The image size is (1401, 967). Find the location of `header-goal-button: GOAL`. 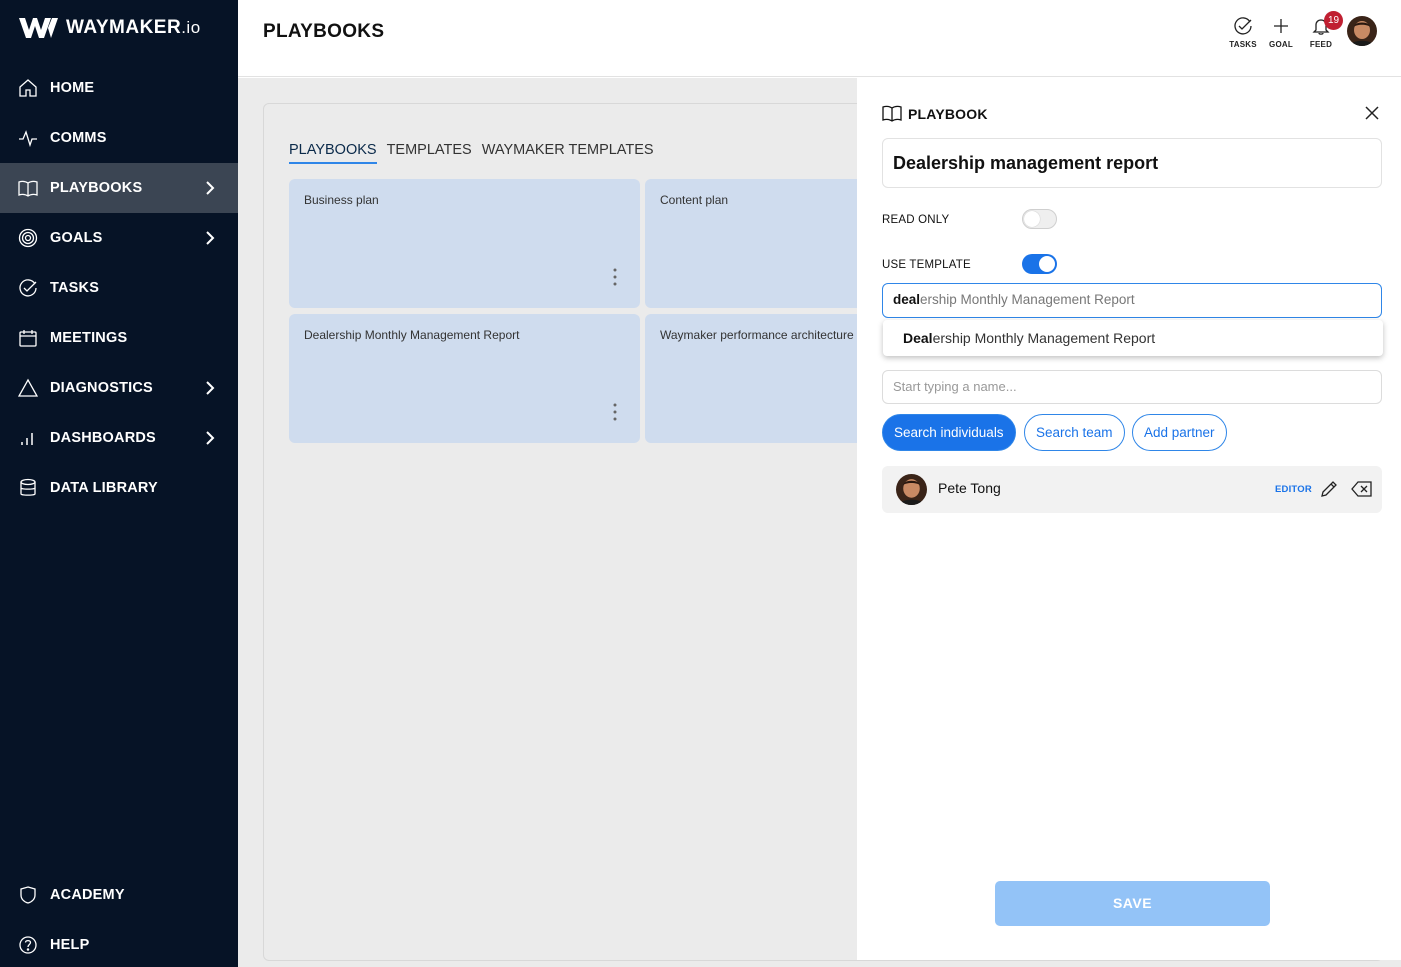

header-goal-button: GOAL is located at coordinates (1281, 32).